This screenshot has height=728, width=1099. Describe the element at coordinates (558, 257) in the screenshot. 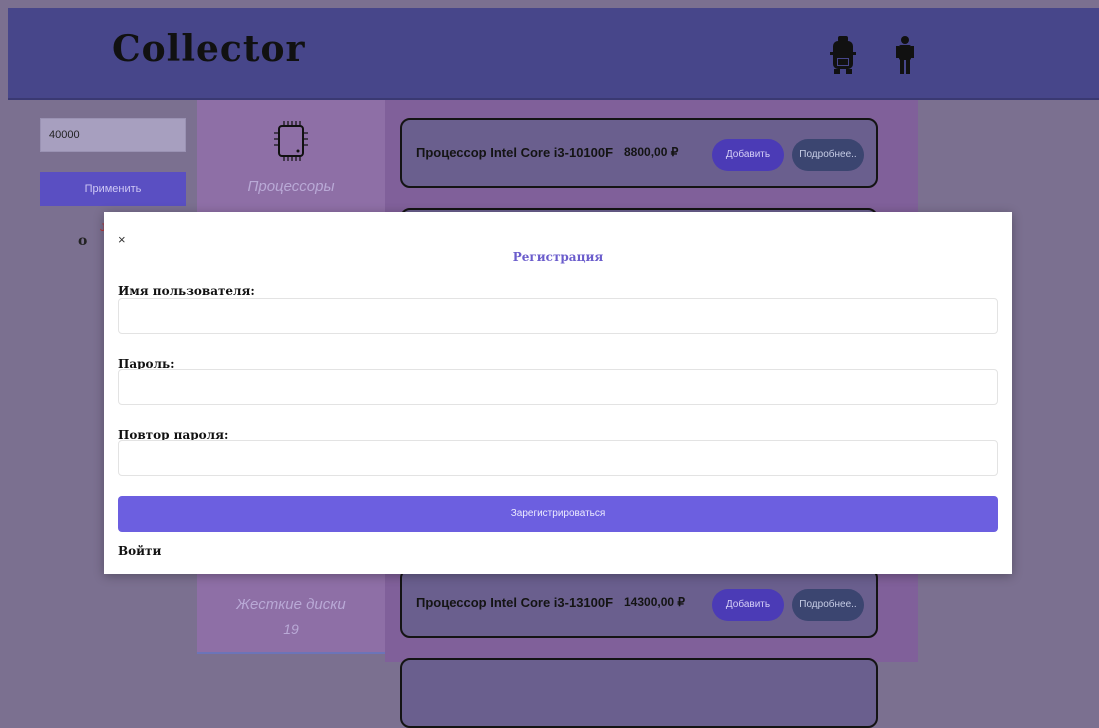

I see `modal-title: Регистрация` at that location.